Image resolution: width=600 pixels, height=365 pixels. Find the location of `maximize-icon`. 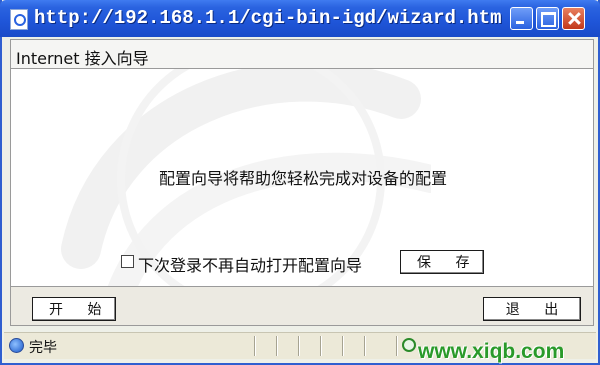

maximize-icon is located at coordinates (547, 18).